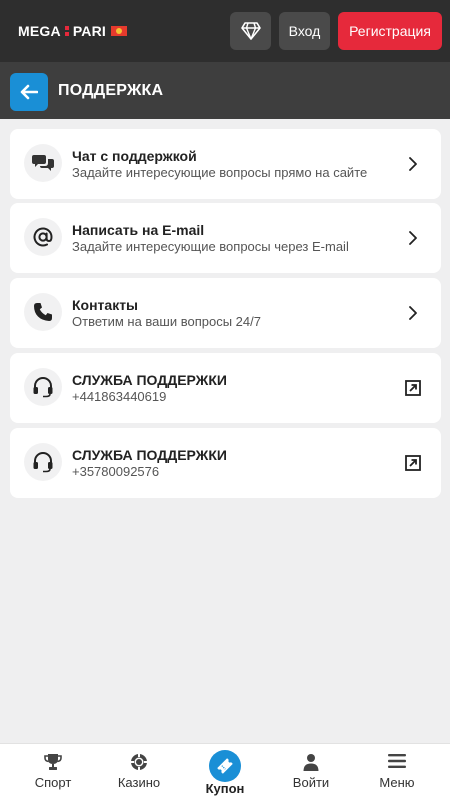 The width and height of the screenshot is (450, 800). I want to click on nav-item-login: Войти, so click(311, 772).